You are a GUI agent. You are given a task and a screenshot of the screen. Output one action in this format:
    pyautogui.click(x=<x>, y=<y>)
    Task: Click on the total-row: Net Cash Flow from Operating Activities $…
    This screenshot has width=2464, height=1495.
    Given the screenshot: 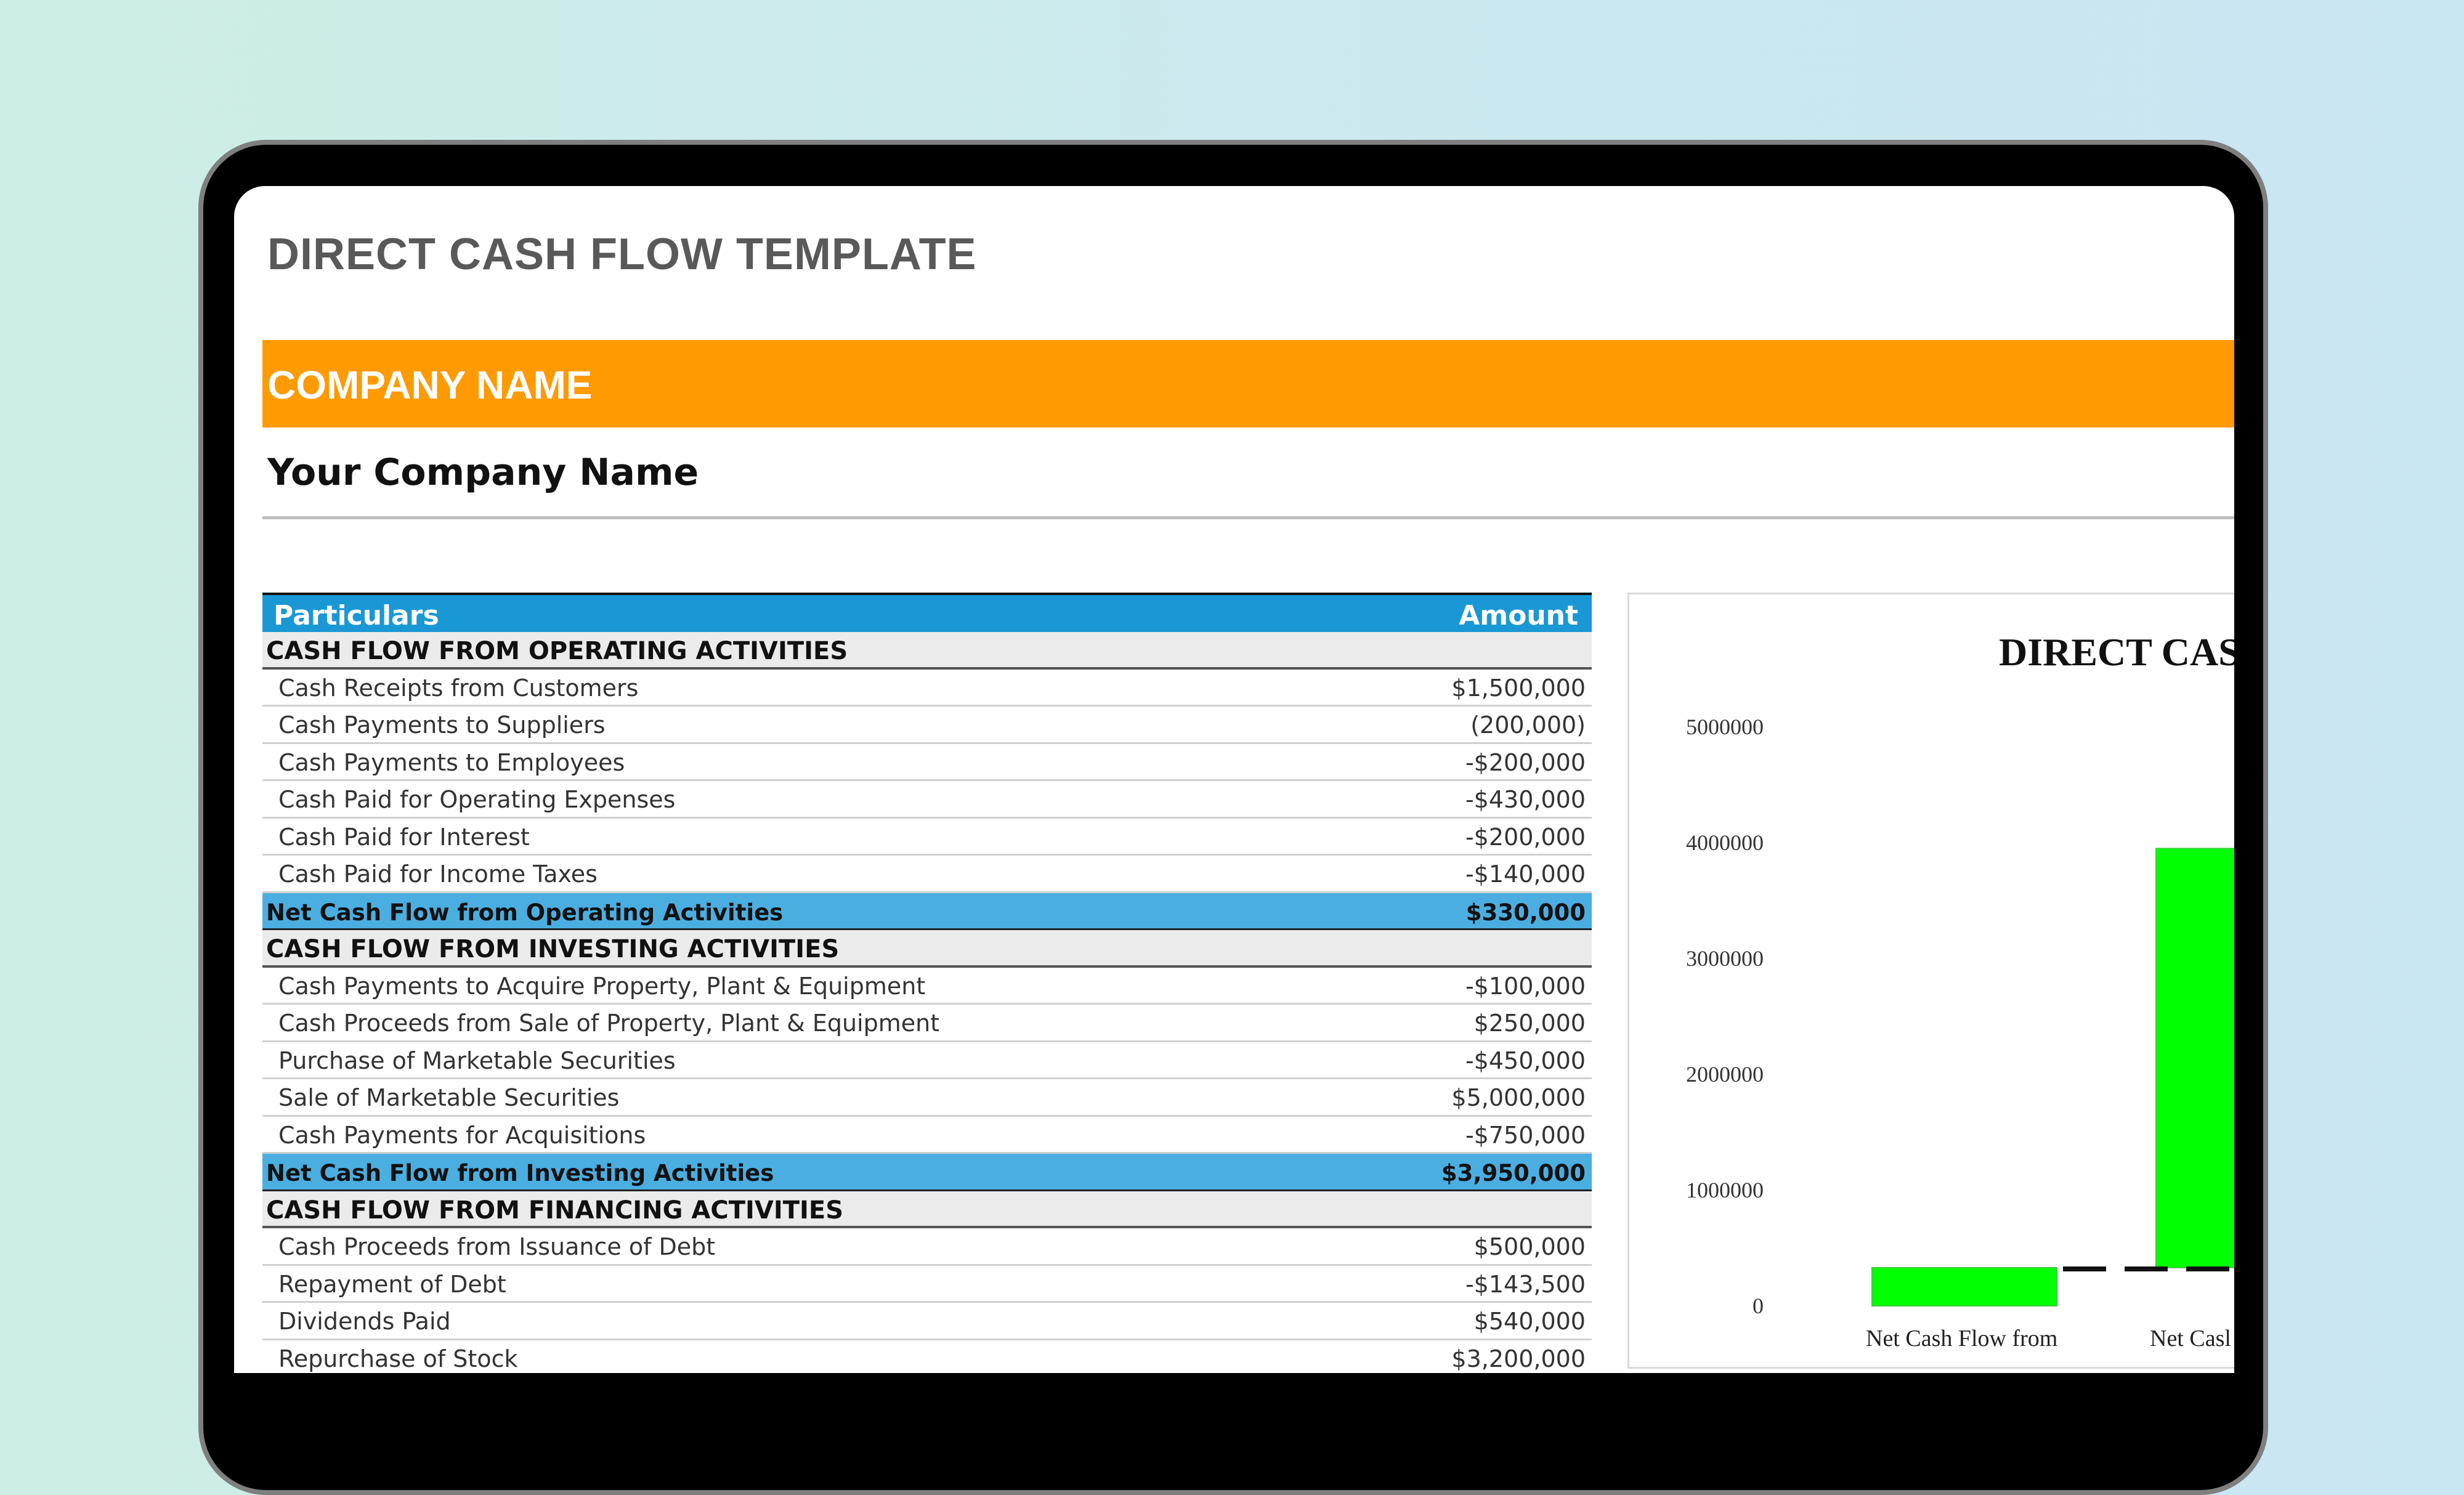 What is the action you would take?
    pyautogui.click(x=927, y=911)
    